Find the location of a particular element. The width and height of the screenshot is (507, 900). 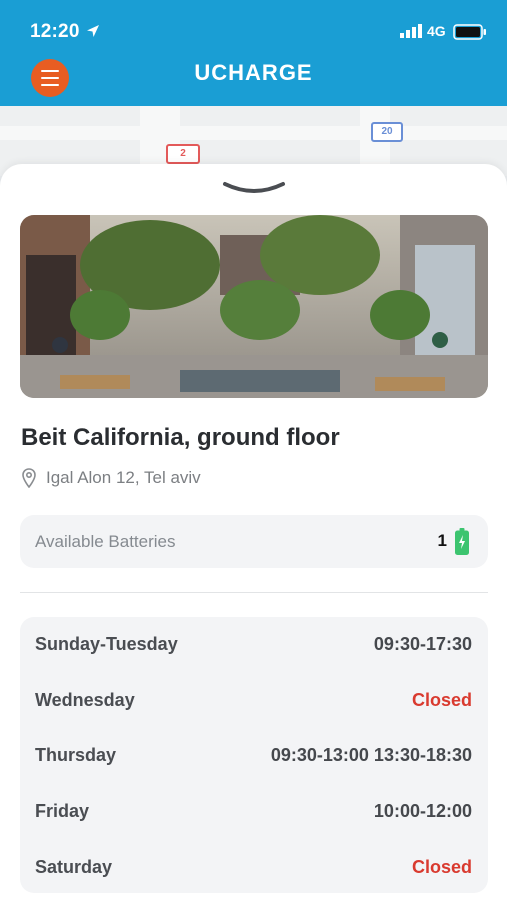

available-batteries-count: 1 is located at coordinates (442, 540).